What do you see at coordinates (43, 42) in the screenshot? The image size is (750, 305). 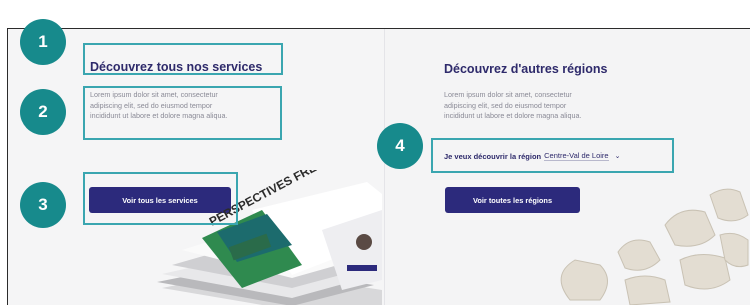 I see `step-marker-1: 1` at bounding box center [43, 42].